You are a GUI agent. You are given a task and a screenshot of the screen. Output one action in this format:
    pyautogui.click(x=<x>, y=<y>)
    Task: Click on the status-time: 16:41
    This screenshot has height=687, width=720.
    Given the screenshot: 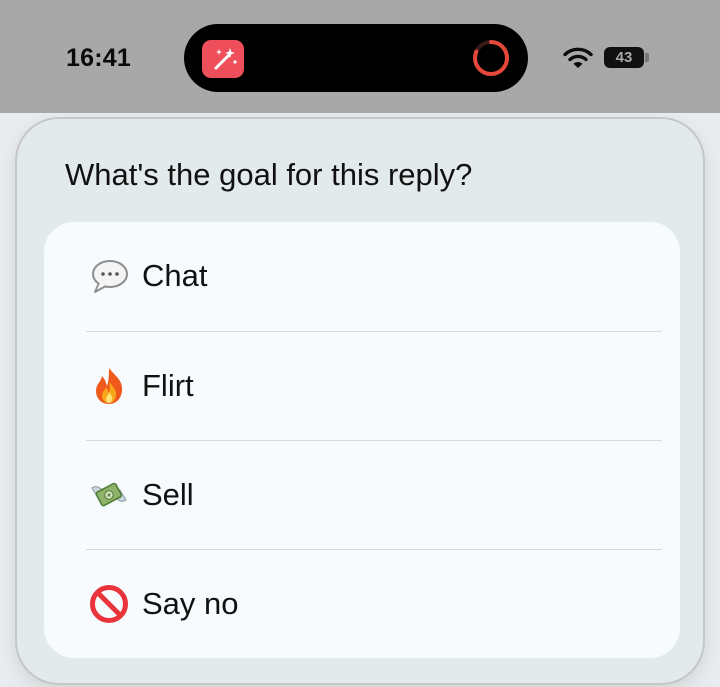 What is the action you would take?
    pyautogui.click(x=98, y=58)
    